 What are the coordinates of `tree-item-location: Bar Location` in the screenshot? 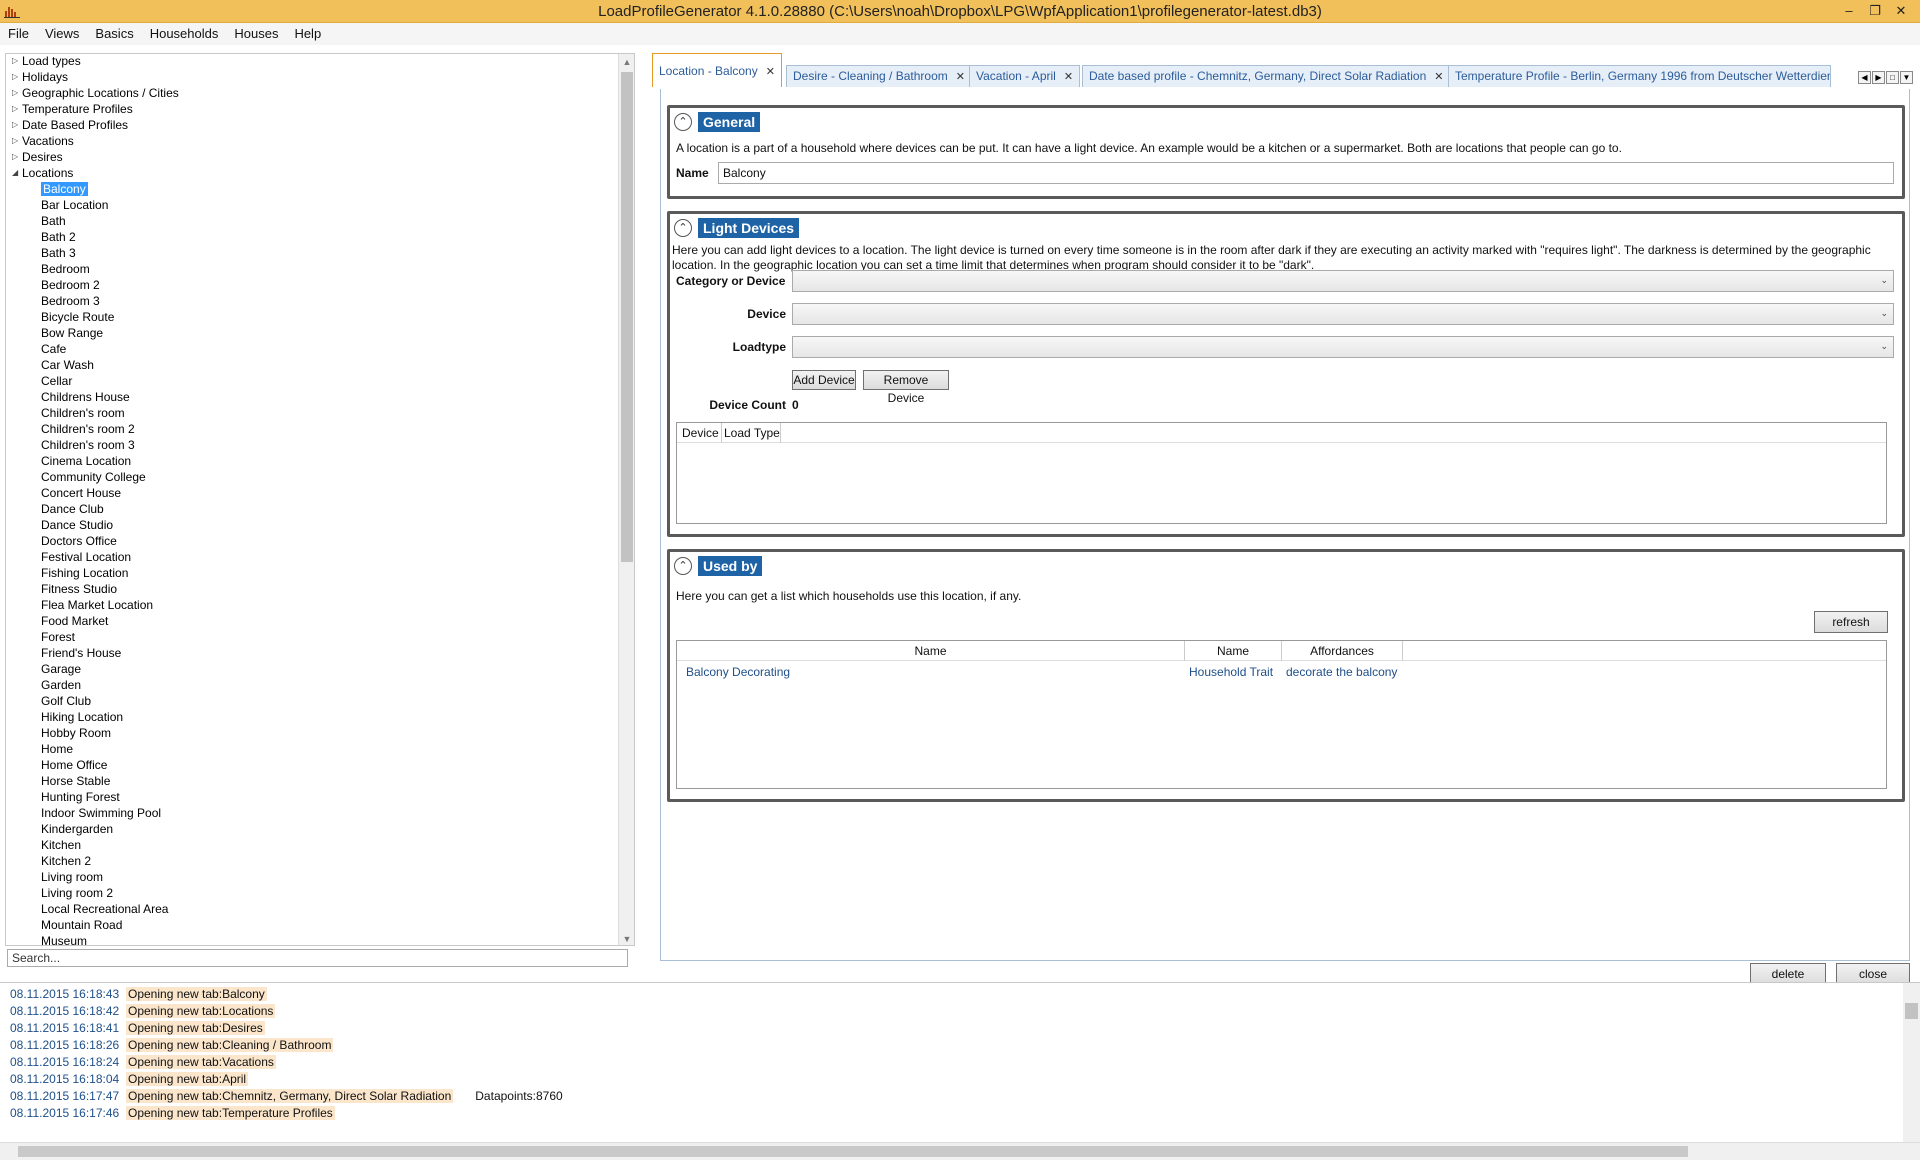 It's located at (312, 205).